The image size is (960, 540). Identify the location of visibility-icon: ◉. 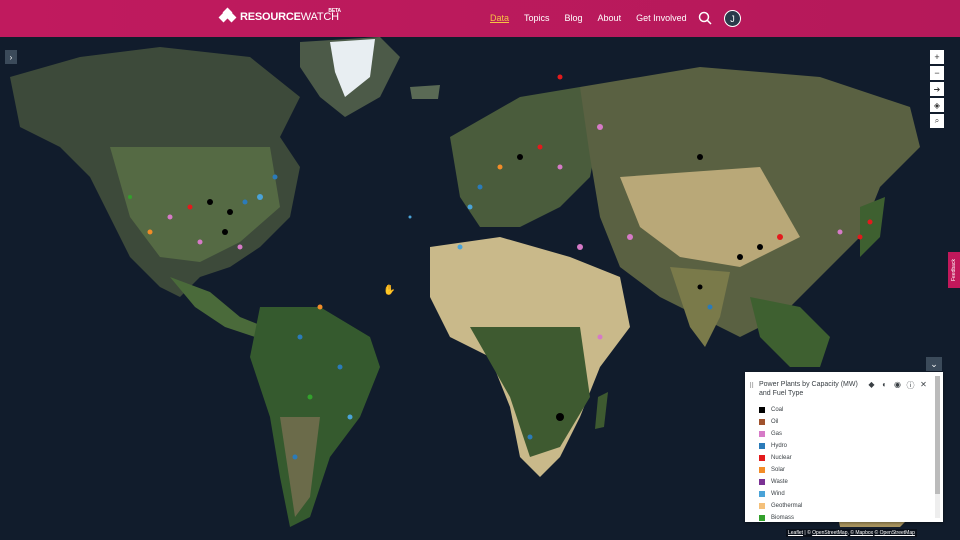
(897, 385).